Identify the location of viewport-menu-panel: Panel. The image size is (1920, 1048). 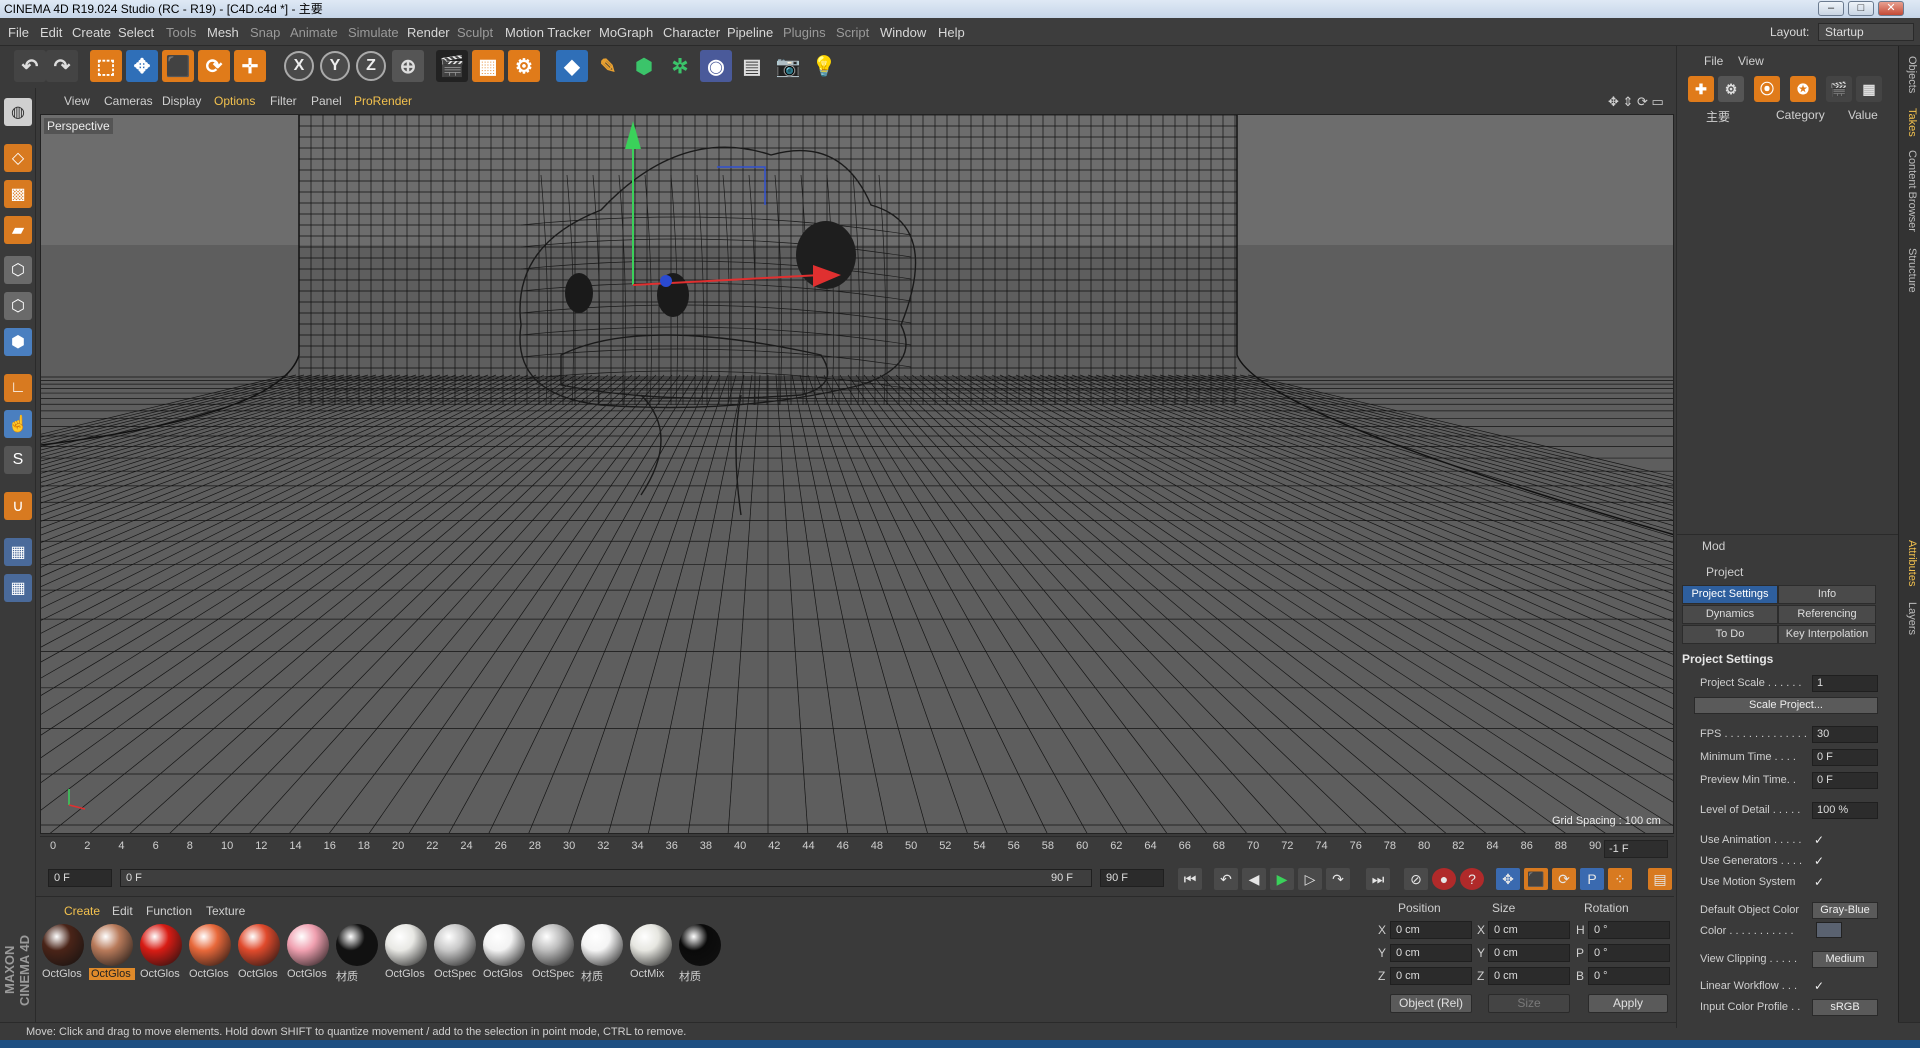
(326, 101).